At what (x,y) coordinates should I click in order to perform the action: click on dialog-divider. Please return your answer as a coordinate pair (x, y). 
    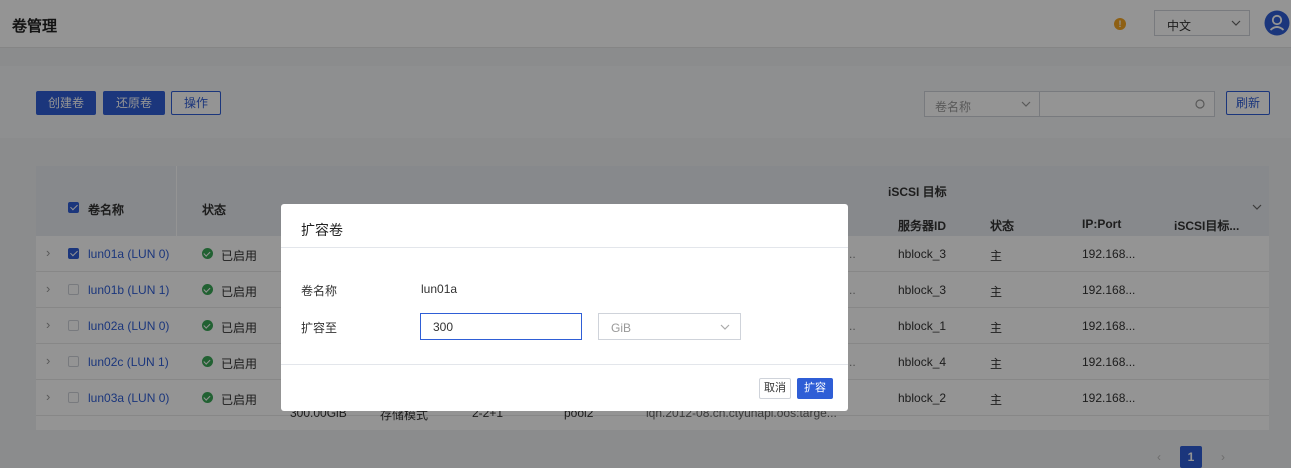
    Looking at the image, I should click on (564, 247).